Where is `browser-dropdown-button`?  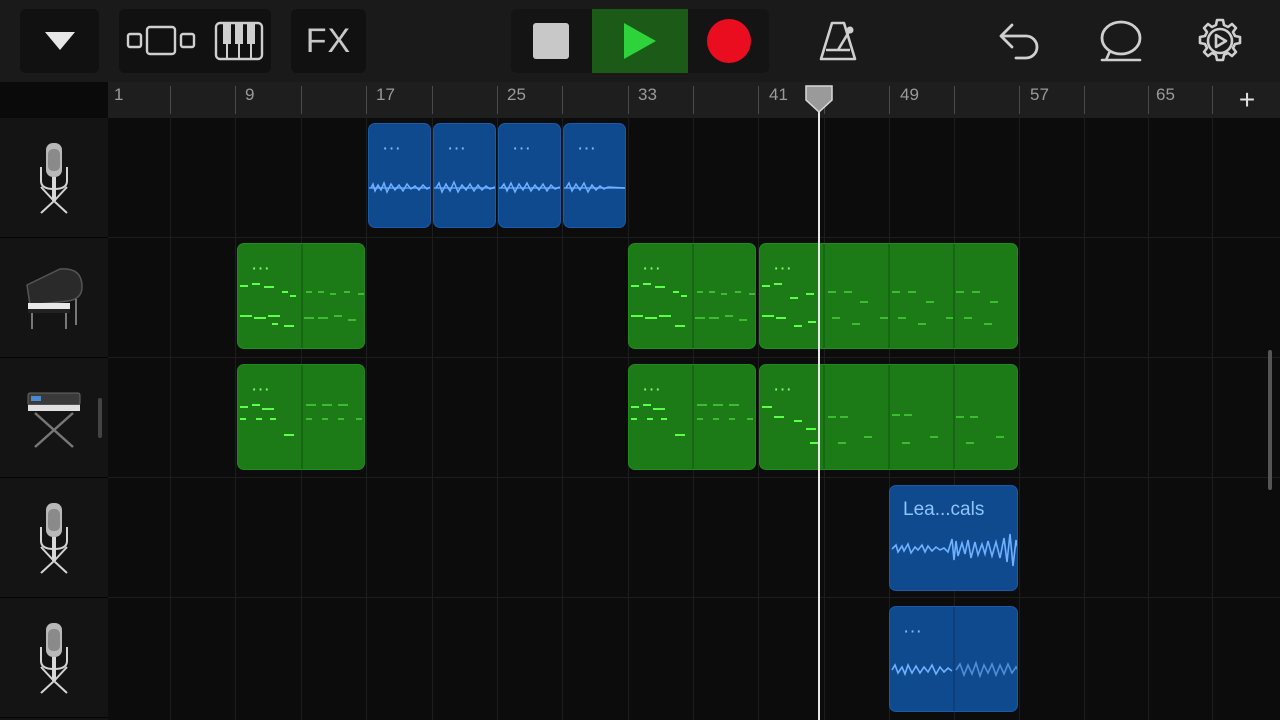 browser-dropdown-button is located at coordinates (59, 41).